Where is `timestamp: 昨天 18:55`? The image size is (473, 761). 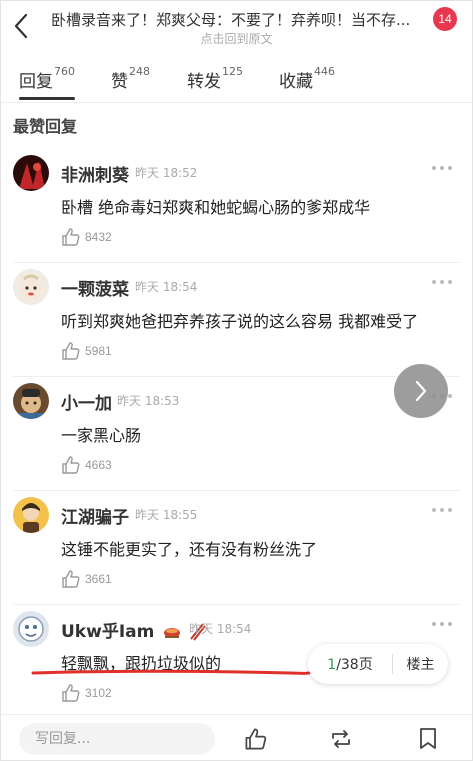 timestamp: 昨天 18:55 is located at coordinates (166, 515).